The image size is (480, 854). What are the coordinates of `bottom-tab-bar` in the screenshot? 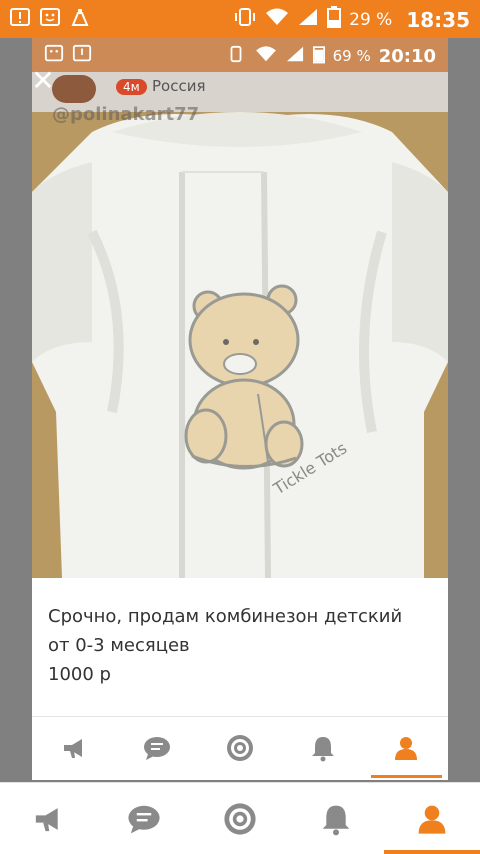 It's located at (240, 818).